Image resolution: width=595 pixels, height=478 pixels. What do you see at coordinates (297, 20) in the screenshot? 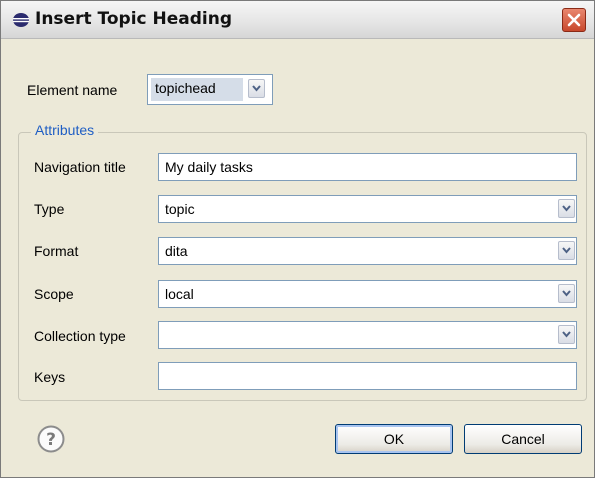
I see `title-bar: Insert Topic Heading` at bounding box center [297, 20].